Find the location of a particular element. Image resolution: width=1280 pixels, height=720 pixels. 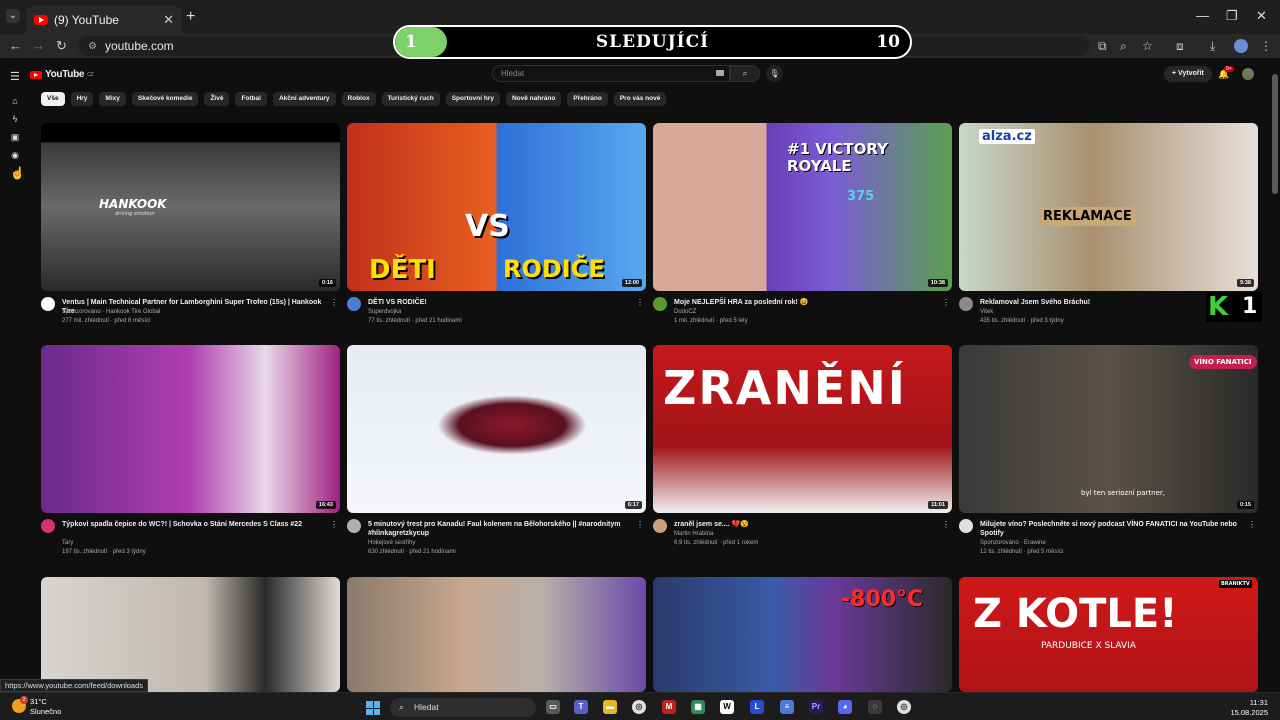

video-thumbnail: DĚTI VS RODIČE 12:00 is located at coordinates (496, 207).